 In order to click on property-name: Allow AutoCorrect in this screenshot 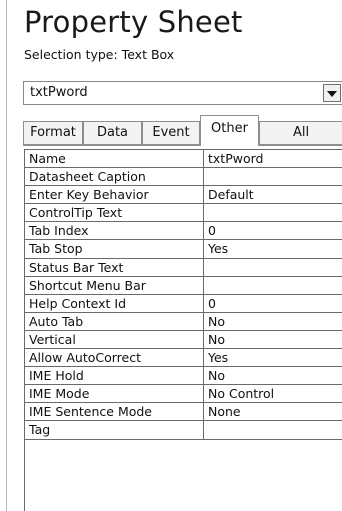, I will do `click(114, 358)`.